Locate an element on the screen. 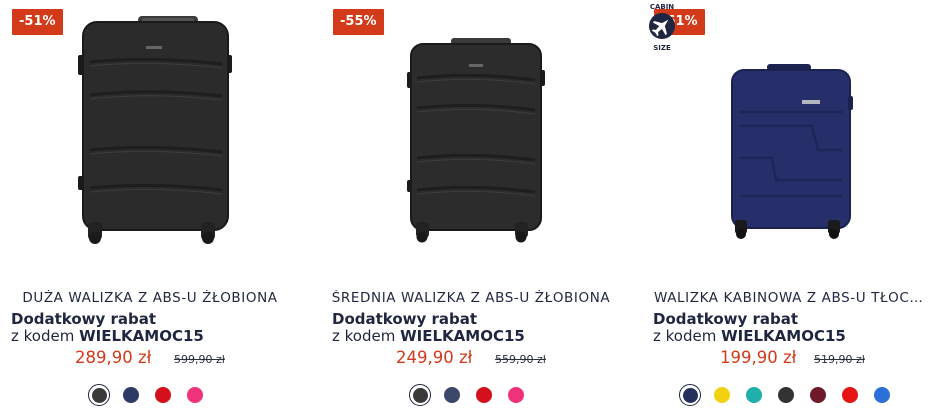  current-price: 249,90 zł is located at coordinates (434, 357).